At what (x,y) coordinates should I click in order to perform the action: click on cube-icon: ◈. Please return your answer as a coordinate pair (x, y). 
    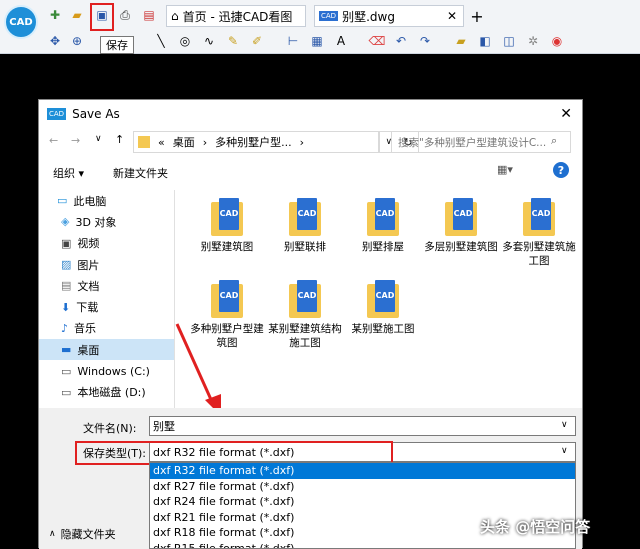
    Looking at the image, I should click on (65, 221).